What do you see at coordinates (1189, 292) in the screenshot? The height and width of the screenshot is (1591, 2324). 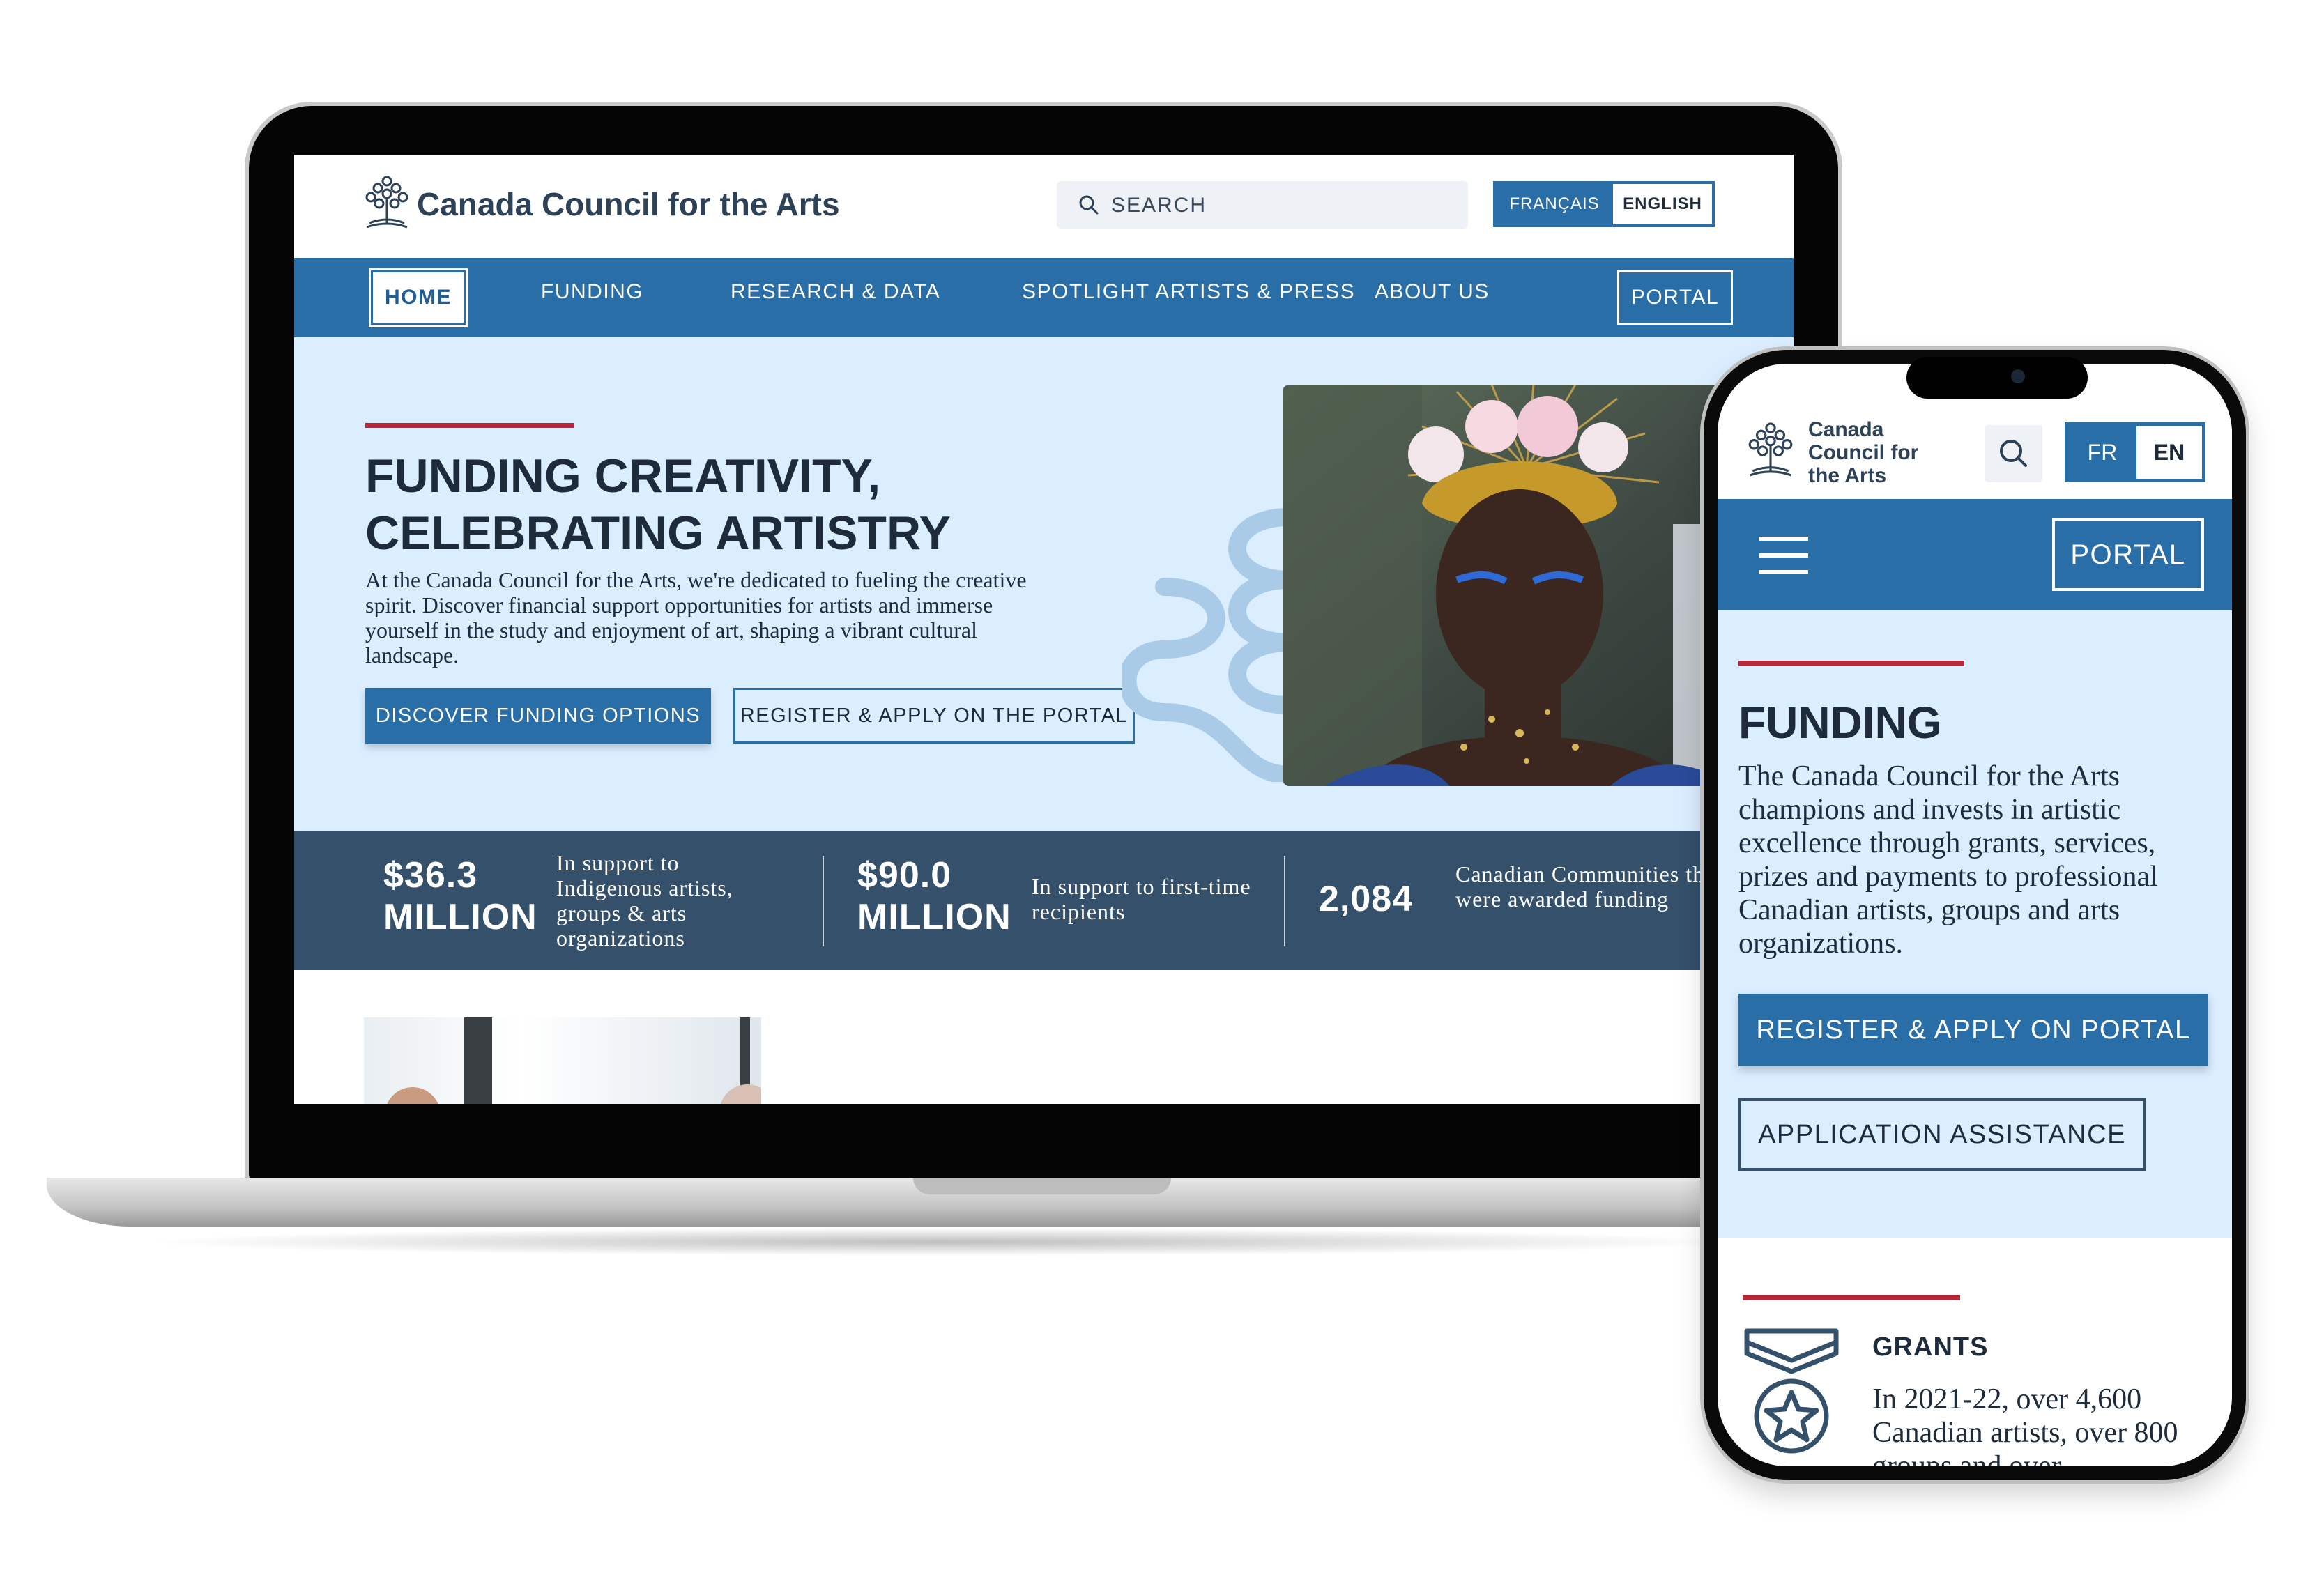 I see `nav-item-spotlight: SPOTLIGHT ARTISTS & PRESS` at bounding box center [1189, 292].